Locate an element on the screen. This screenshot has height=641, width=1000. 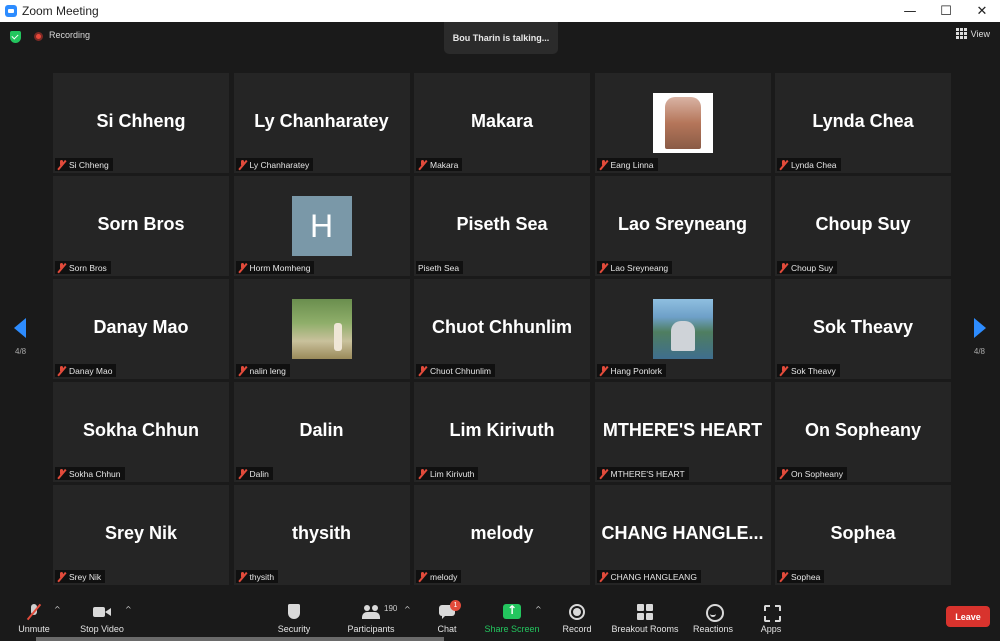
participant-nameplate: Ly Chanharatey is located at coordinates (274, 164).